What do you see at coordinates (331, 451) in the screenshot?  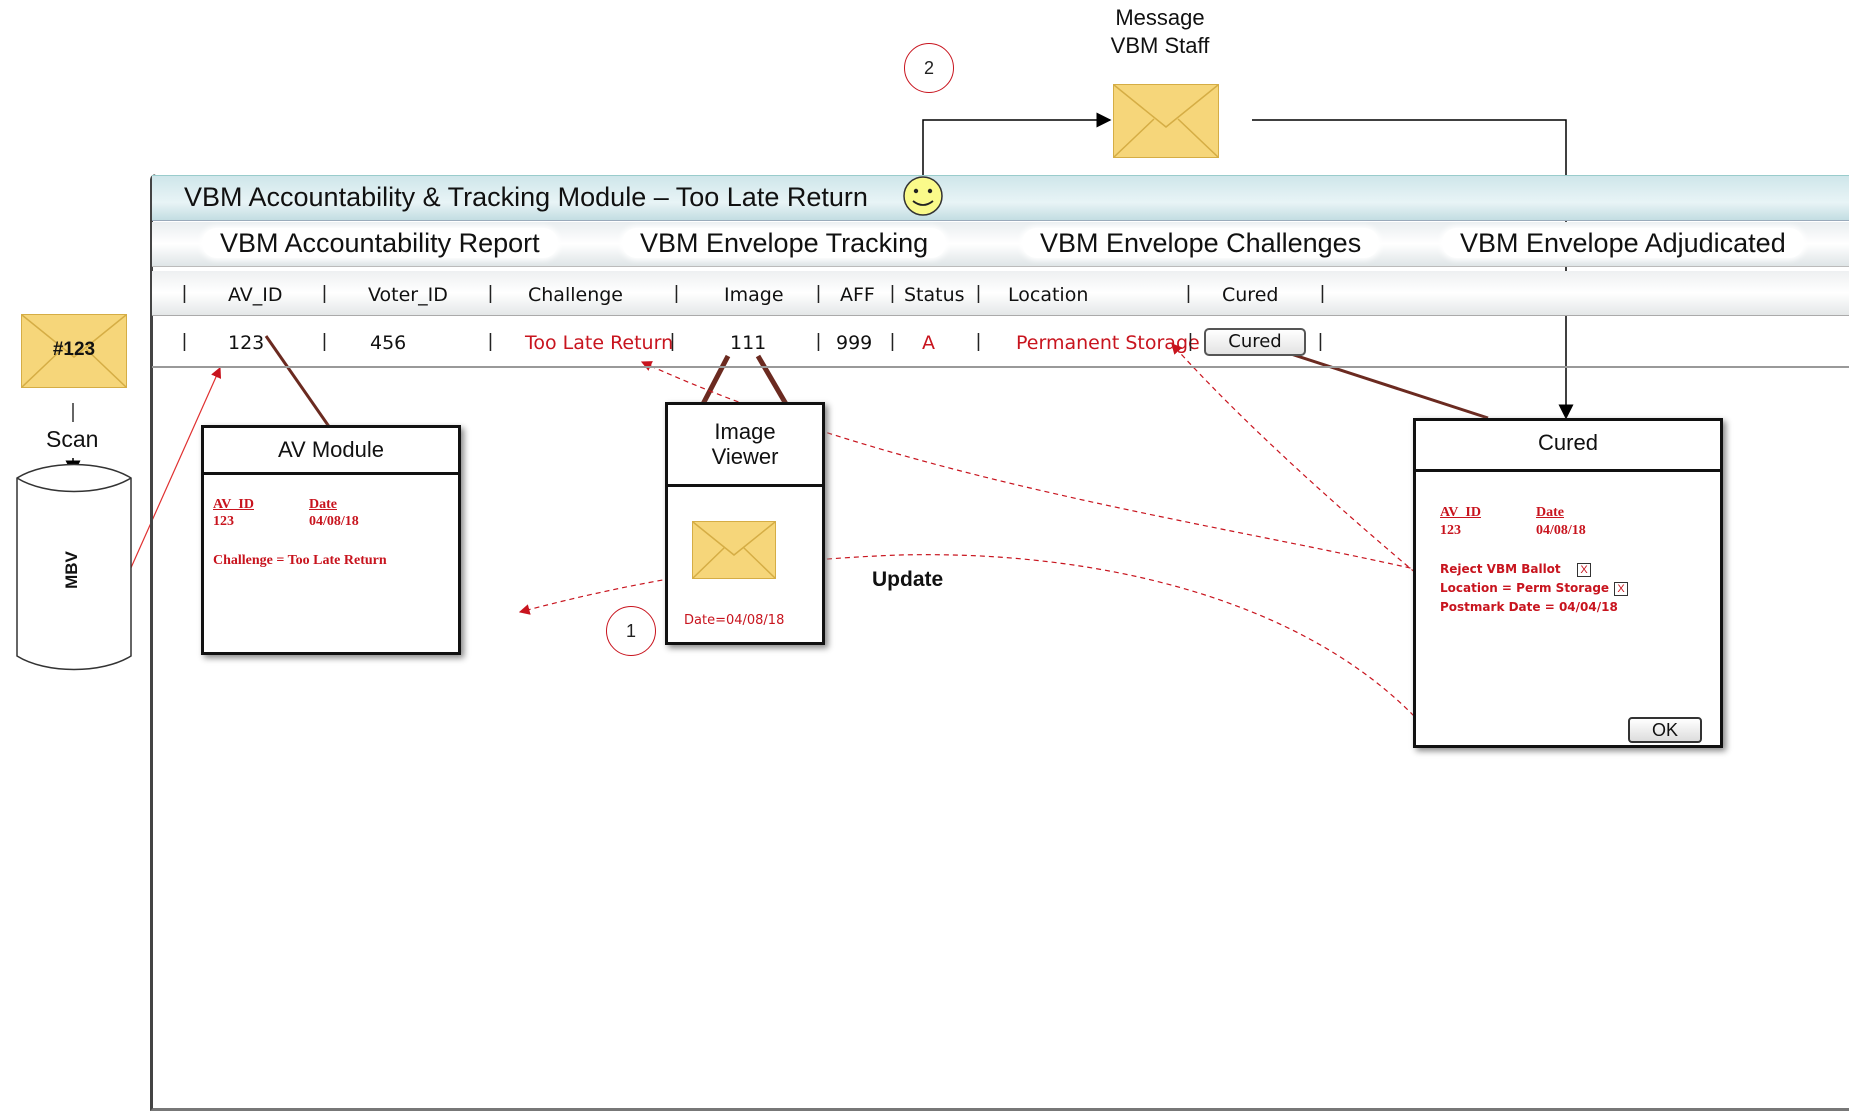 I see `av-module-title: AV Module` at bounding box center [331, 451].